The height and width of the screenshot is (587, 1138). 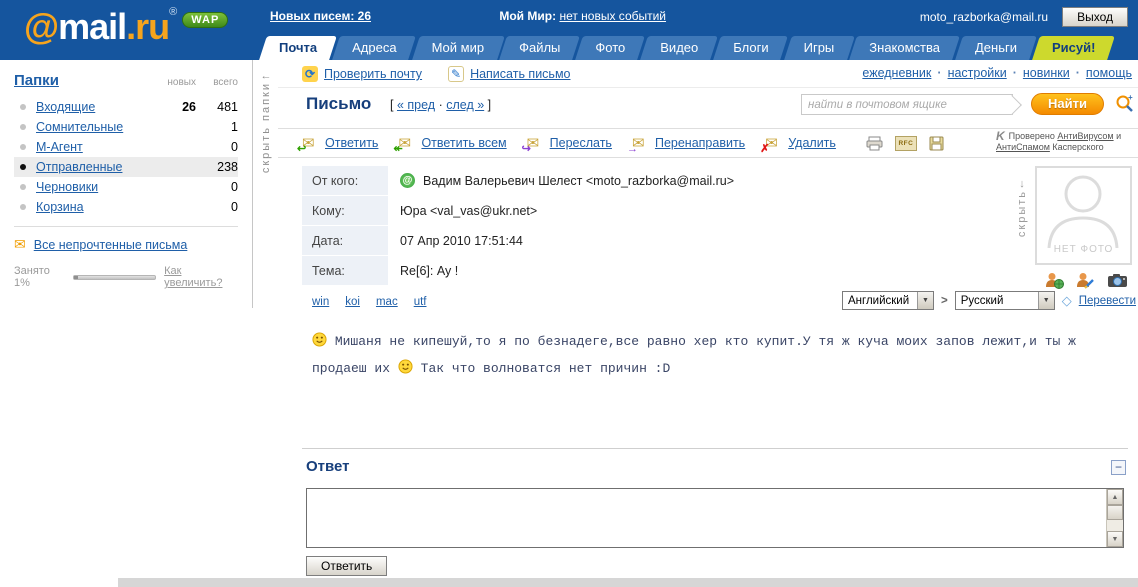 I want to click on encoding-koi-link: koi, so click(x=352, y=302).